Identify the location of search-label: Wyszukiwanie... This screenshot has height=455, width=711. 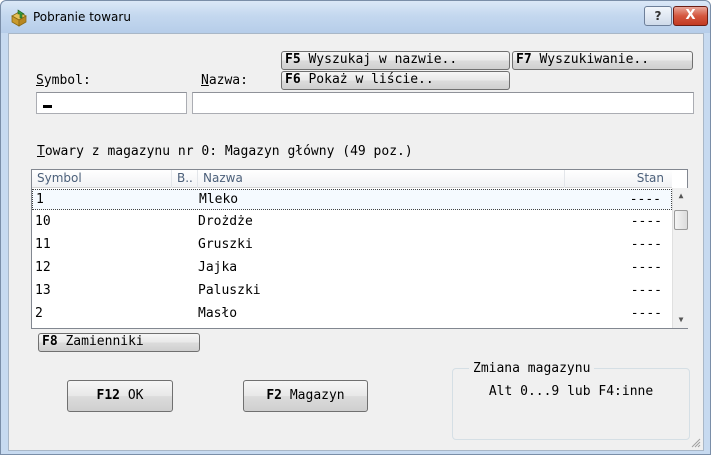
(590, 59).